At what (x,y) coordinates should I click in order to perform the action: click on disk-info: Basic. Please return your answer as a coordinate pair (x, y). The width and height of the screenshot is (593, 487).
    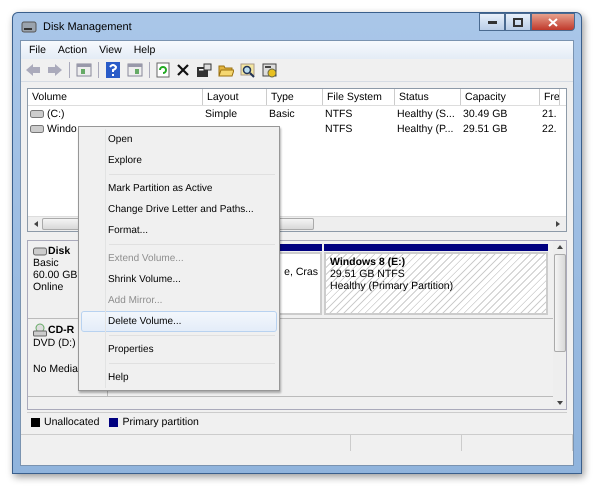
    Looking at the image, I should click on (46, 263).